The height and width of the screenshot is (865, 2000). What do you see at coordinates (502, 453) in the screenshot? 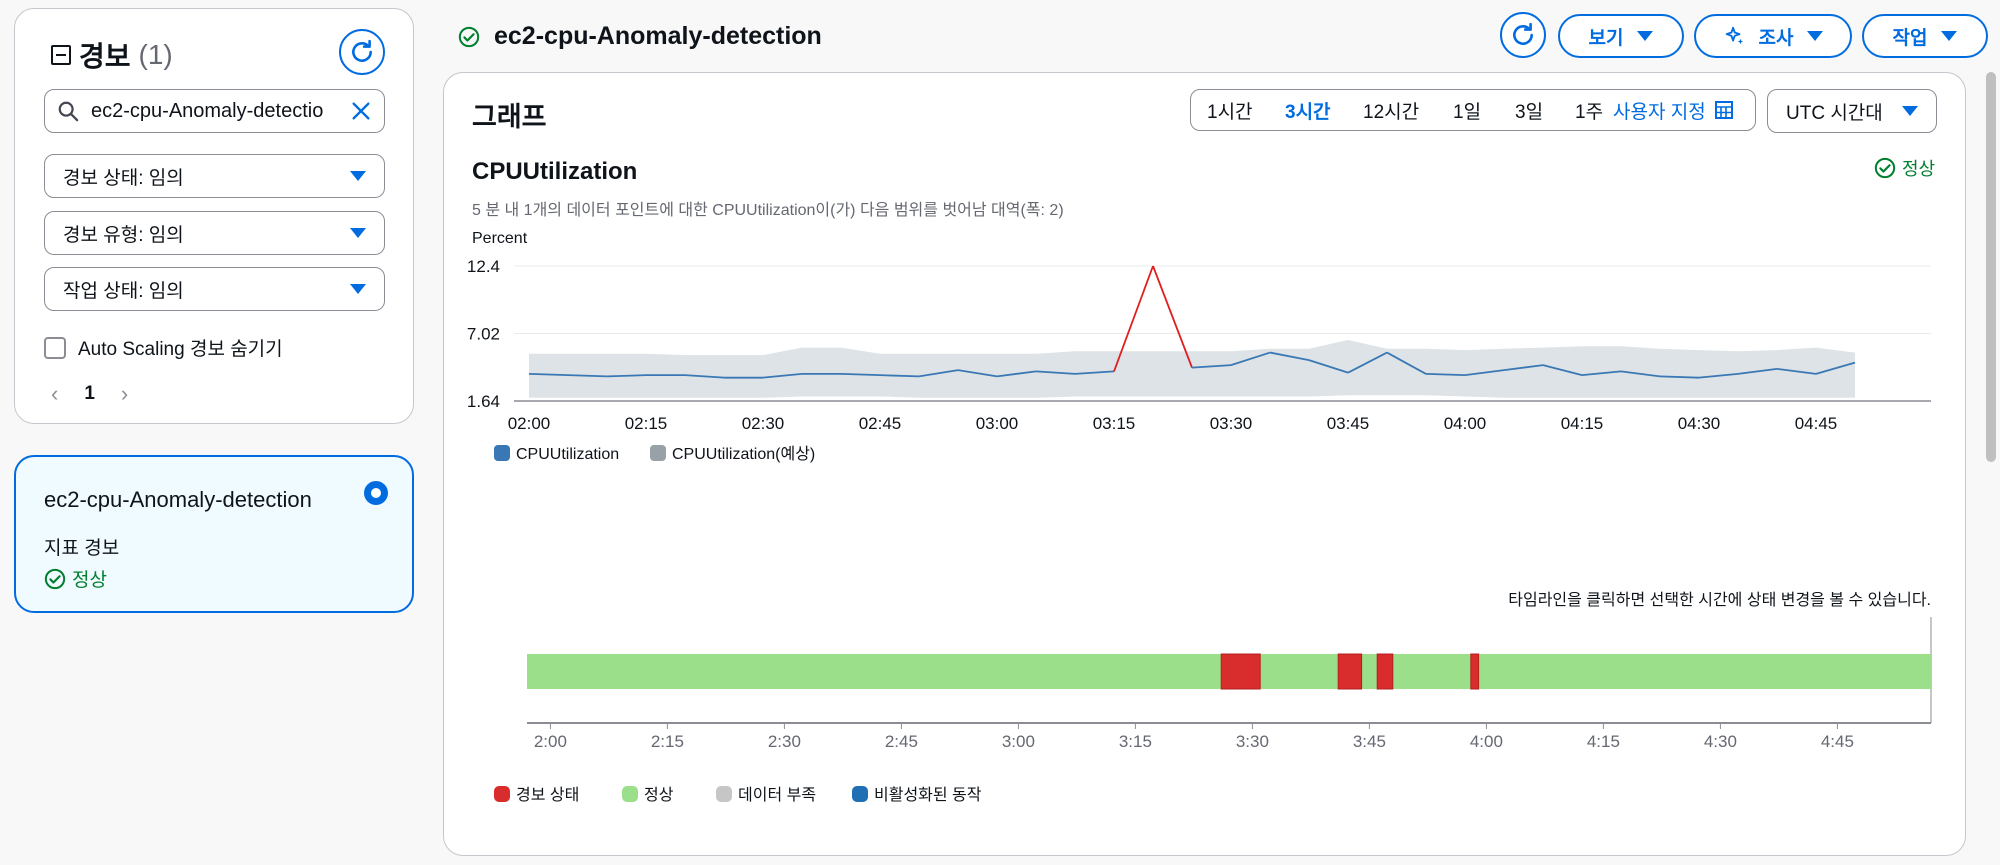
I see `legend-swatch-actual` at bounding box center [502, 453].